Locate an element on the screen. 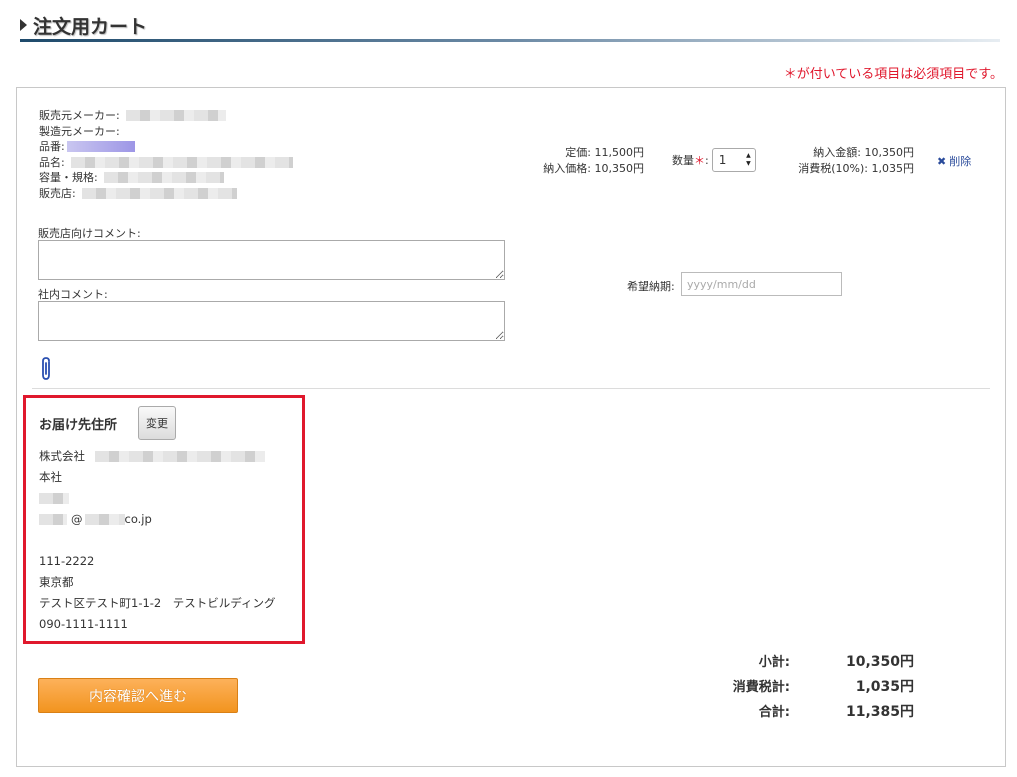 The width and height of the screenshot is (1017, 777). seller-maker-label: 販売元メーカー: is located at coordinates (79, 115).